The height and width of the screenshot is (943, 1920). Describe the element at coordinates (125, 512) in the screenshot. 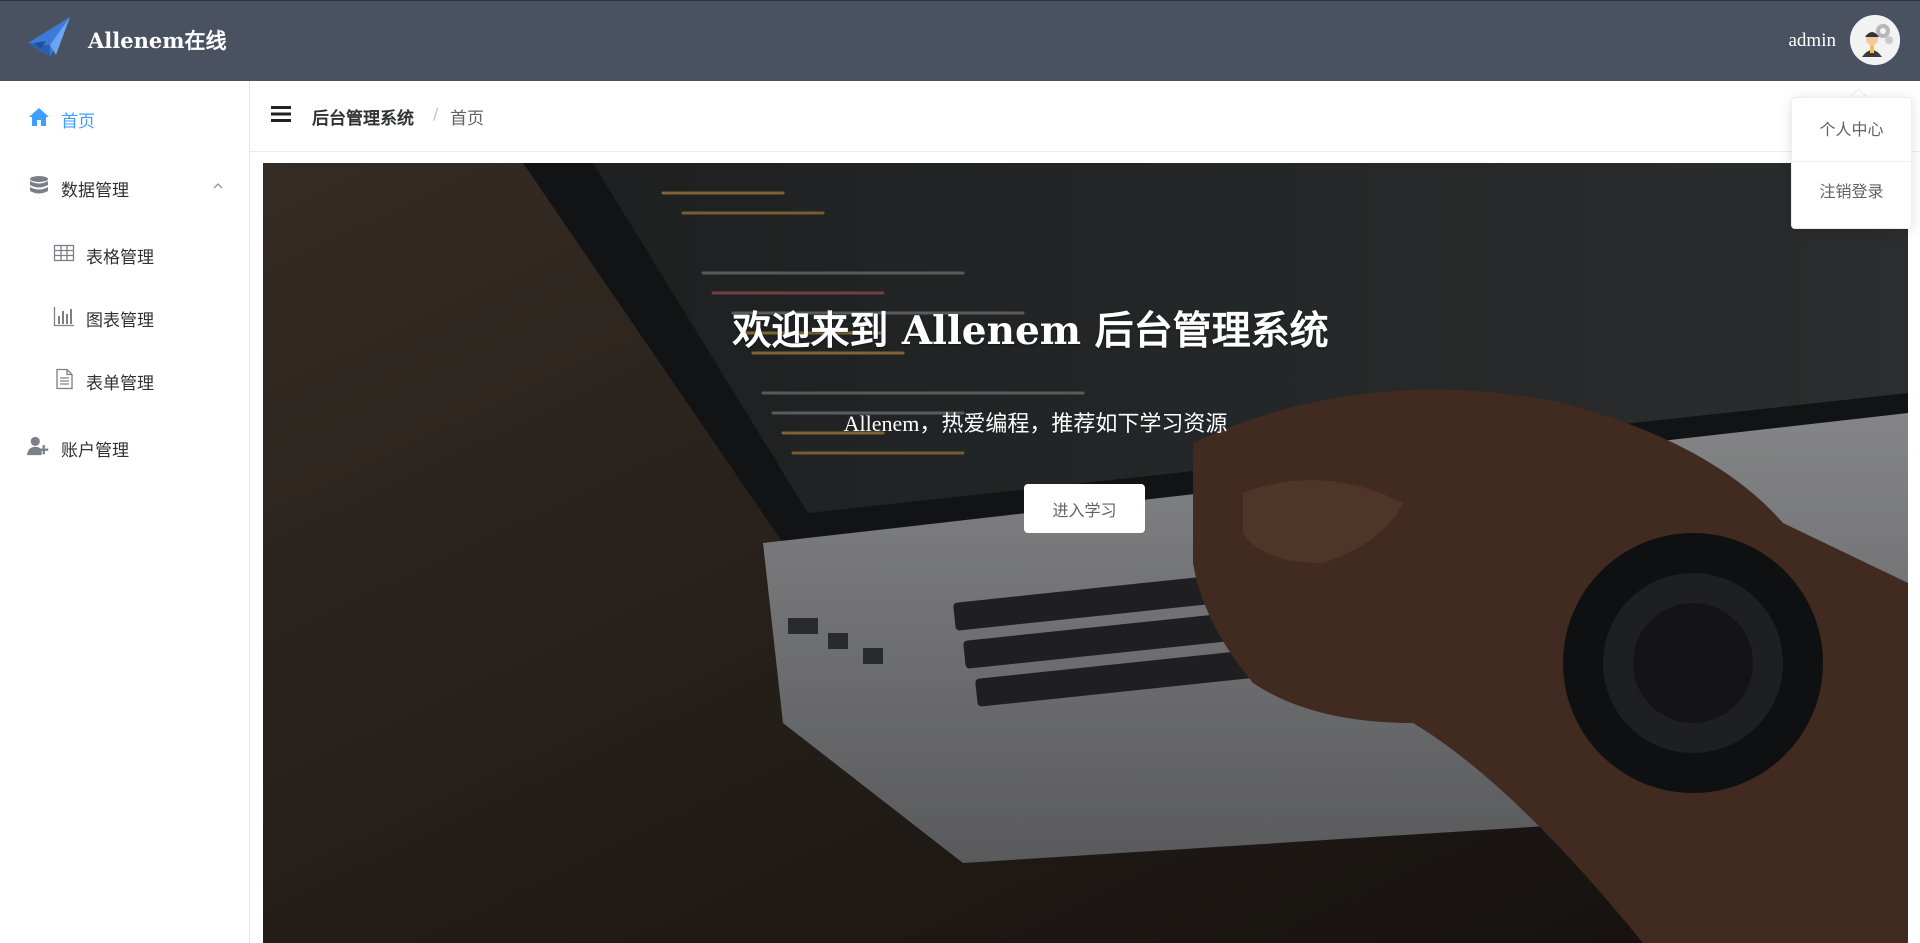

I see `sidebar-menu: 首页 数据管理 表格管理 图表管理 表单管理 账户管理` at that location.